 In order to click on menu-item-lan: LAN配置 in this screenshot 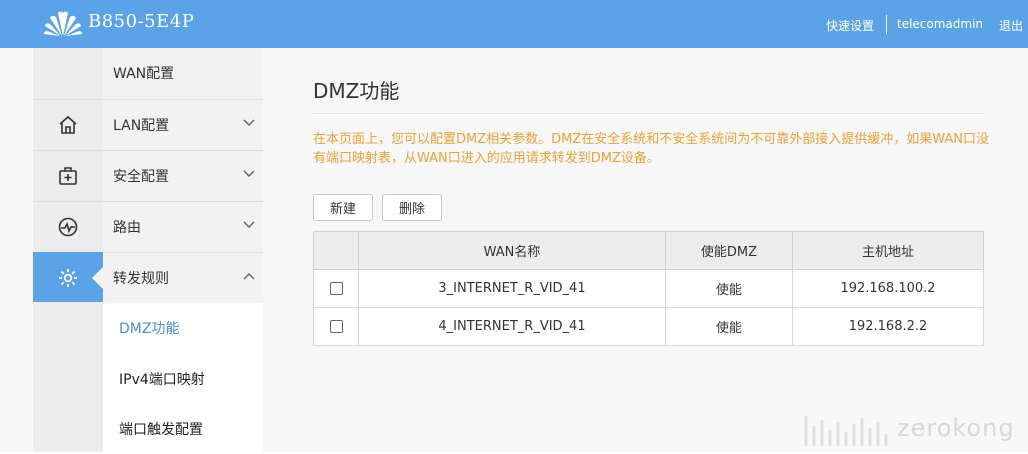, I will do `click(183, 124)`.